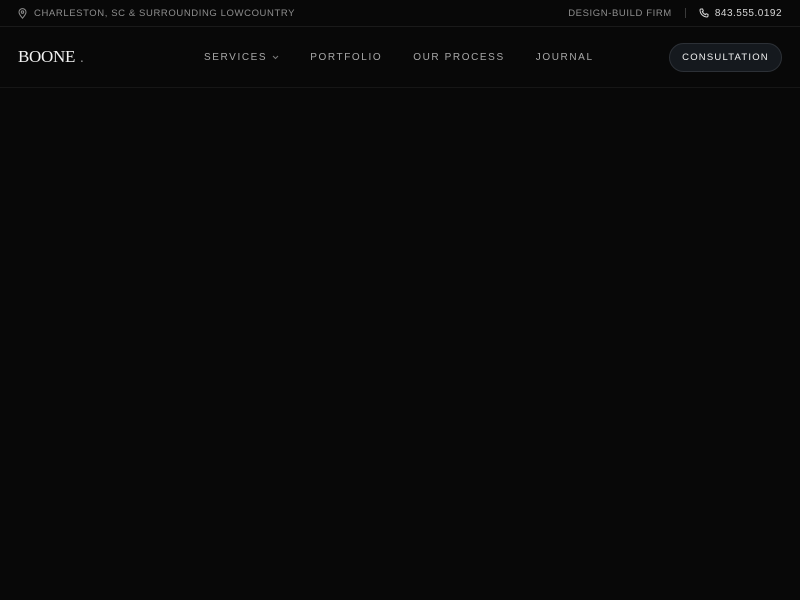 The image size is (800, 600). What do you see at coordinates (620, 13) in the screenshot?
I see `firm-type-label: DESIGN-BUILD FIRM` at bounding box center [620, 13].